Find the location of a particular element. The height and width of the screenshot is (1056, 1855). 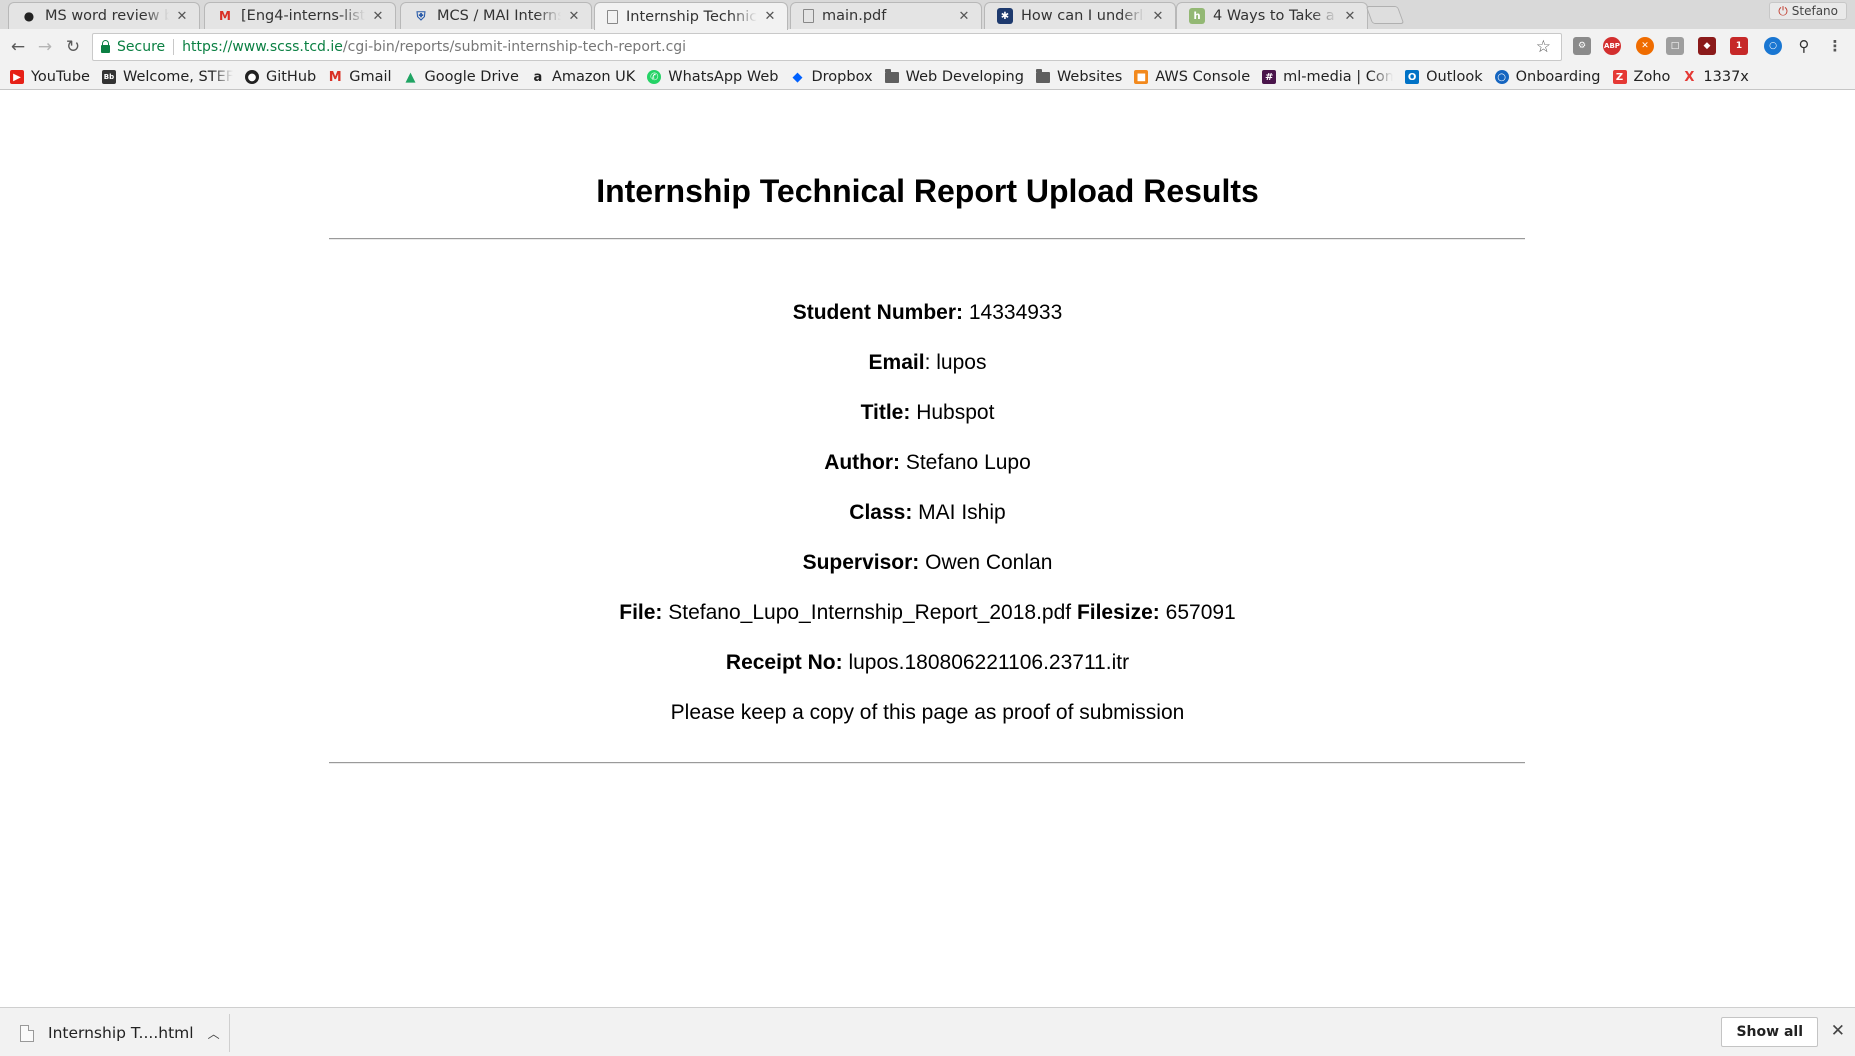

secure-label: Secure is located at coordinates (141, 47).